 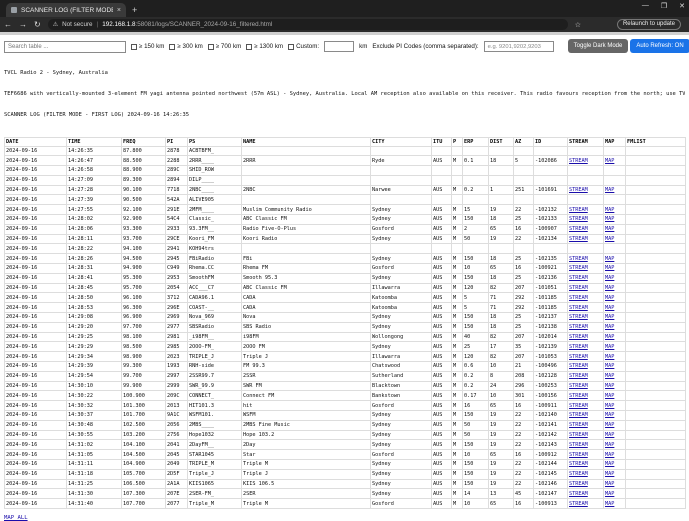 I want to click on column-header: FREQ, so click(x=143, y=142).